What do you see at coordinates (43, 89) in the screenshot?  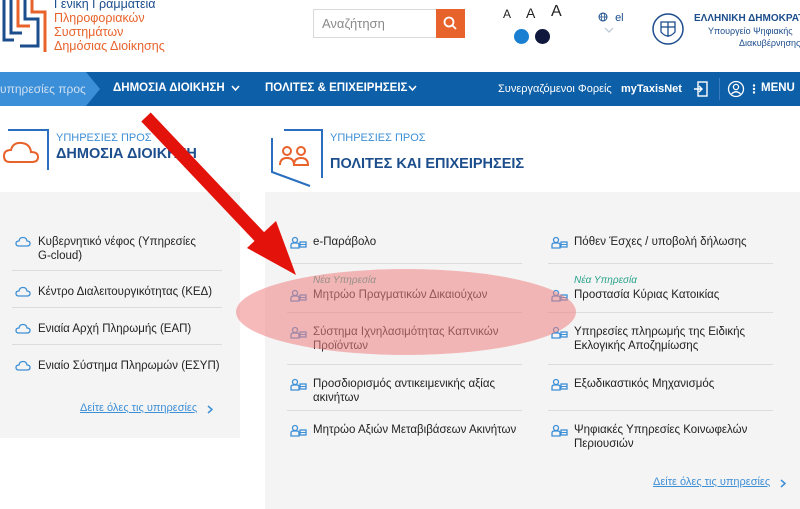 I see `nav-partial-label: υπηρεσίες προς` at bounding box center [43, 89].